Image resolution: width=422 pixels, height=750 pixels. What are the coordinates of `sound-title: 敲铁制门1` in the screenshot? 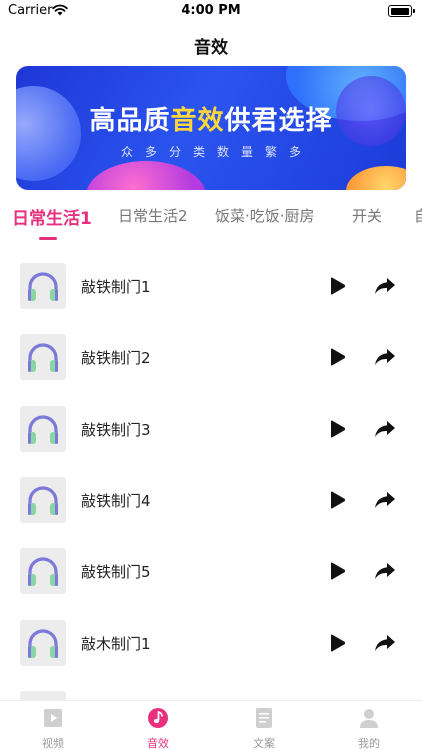 It's located at (116, 287).